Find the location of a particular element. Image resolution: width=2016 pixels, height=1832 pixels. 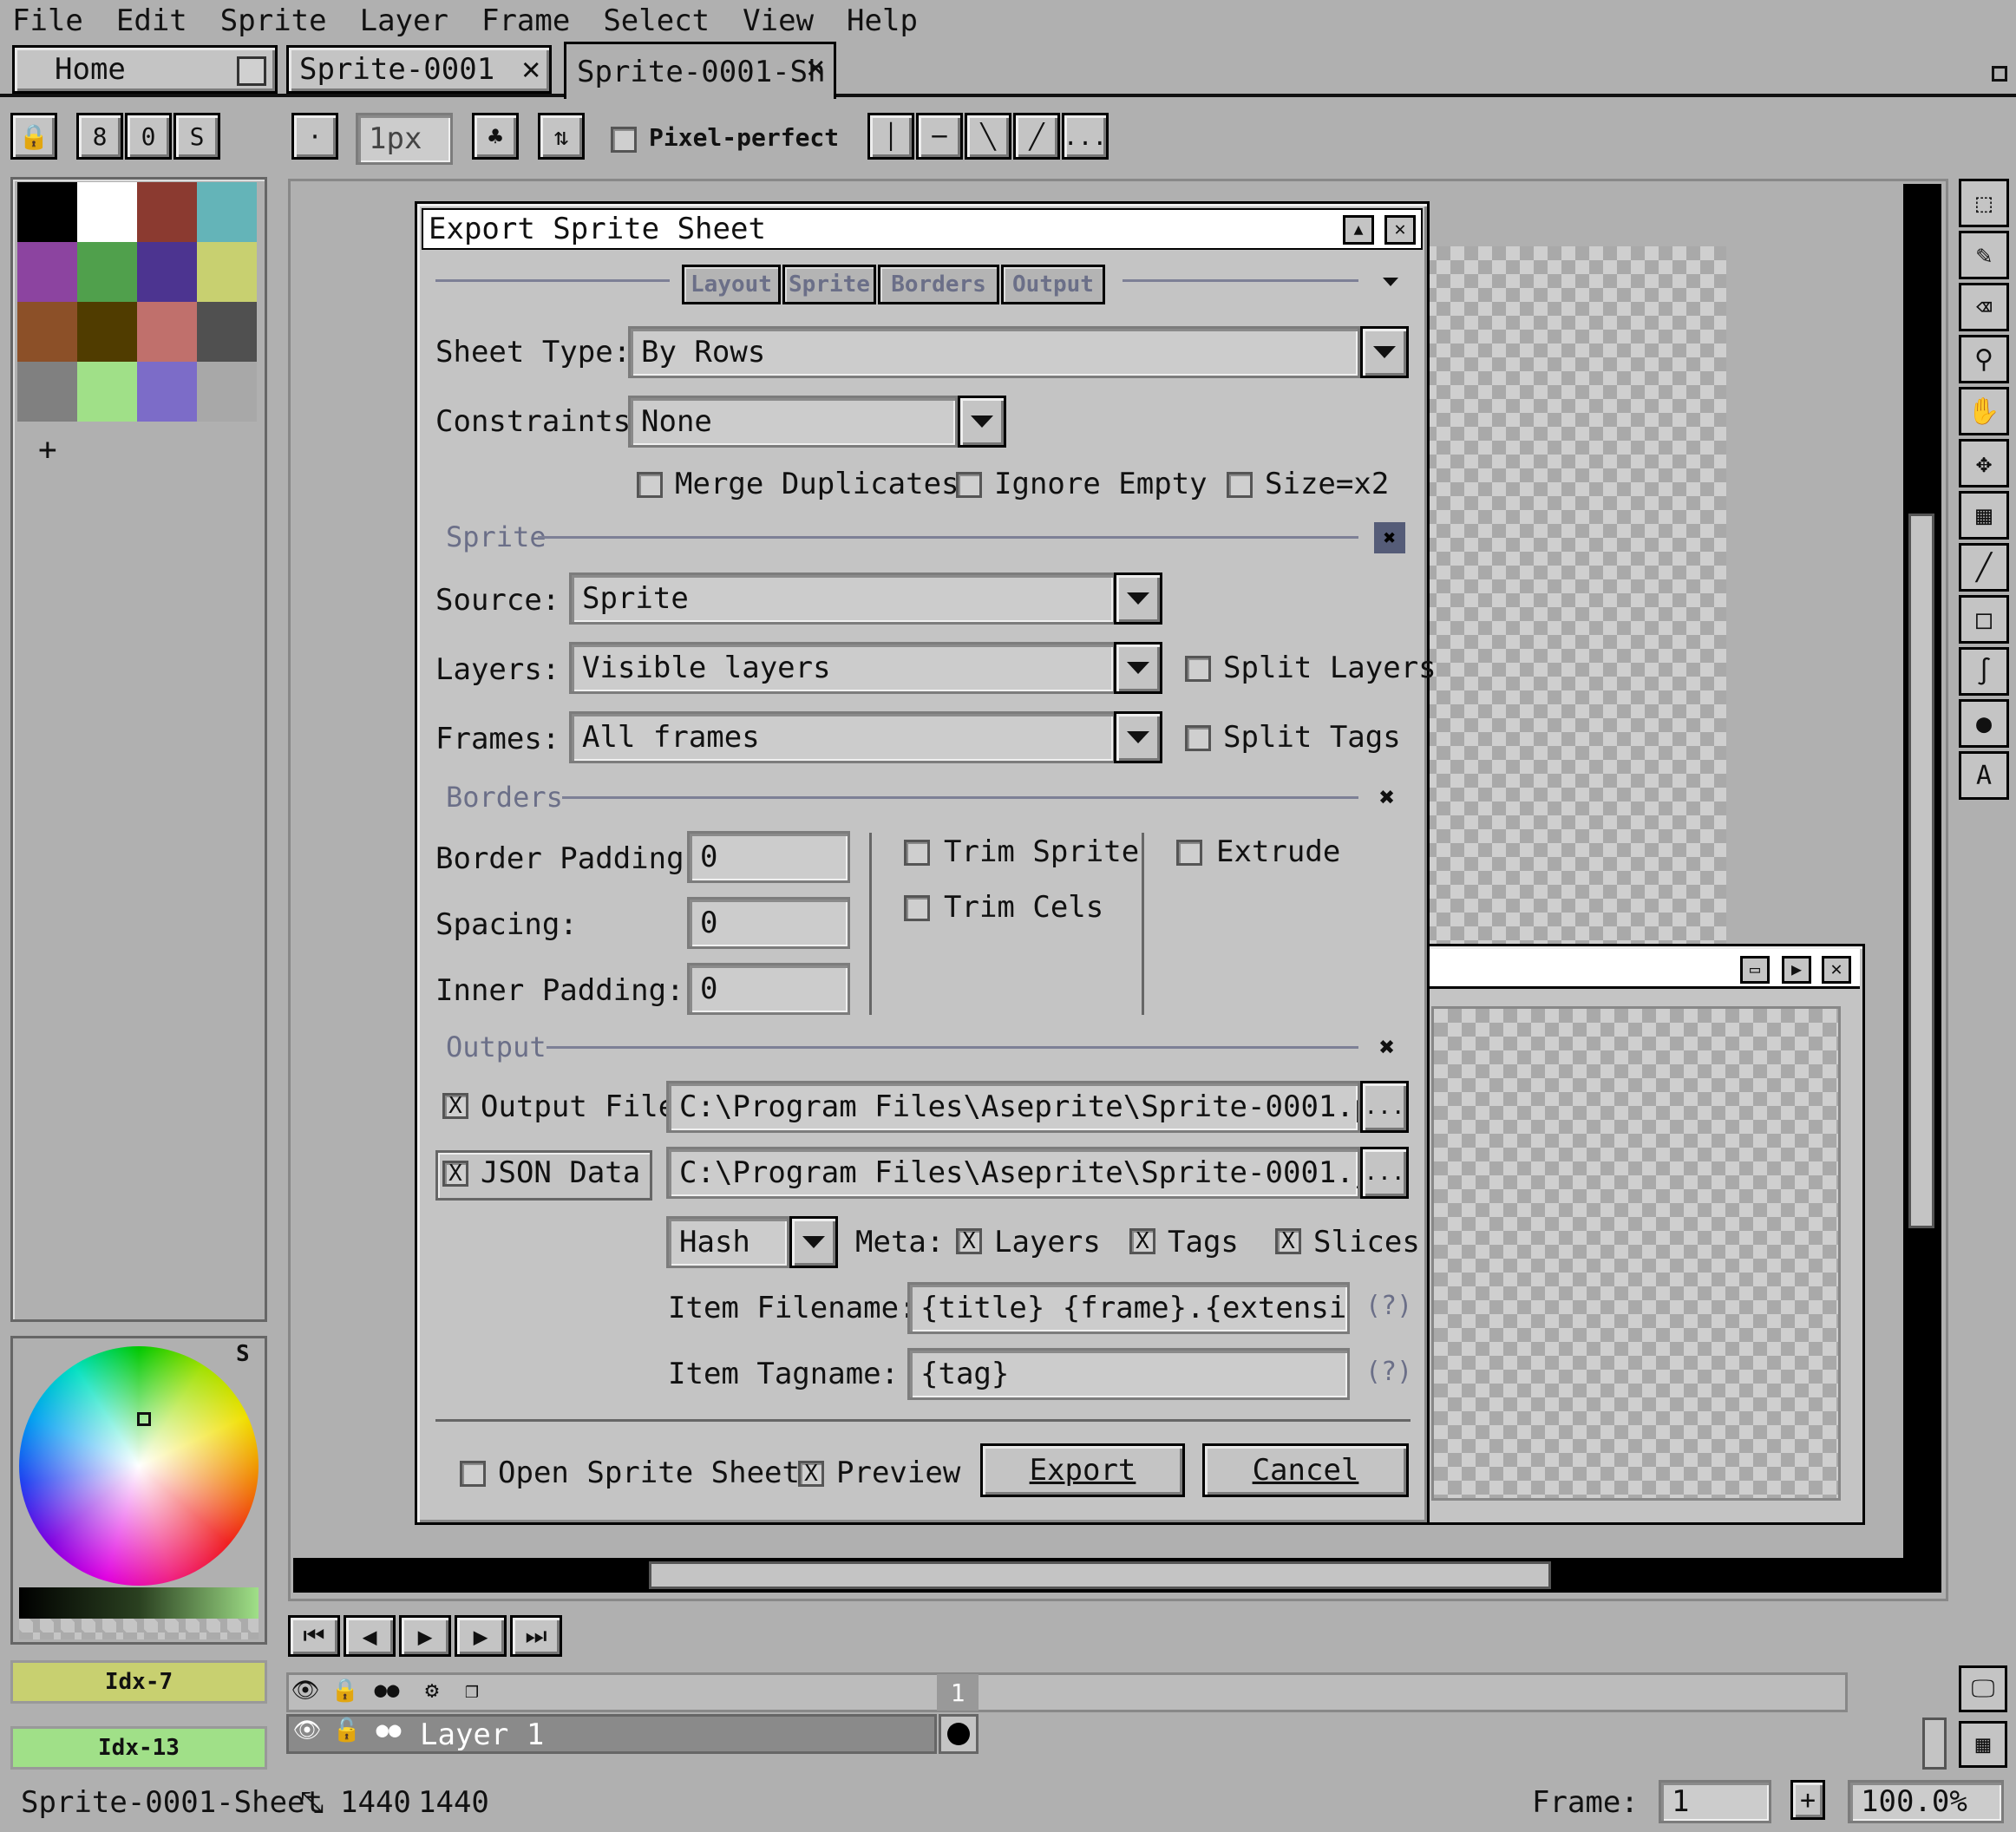

stroke-vertical-icon: │ is located at coordinates (890, 136).